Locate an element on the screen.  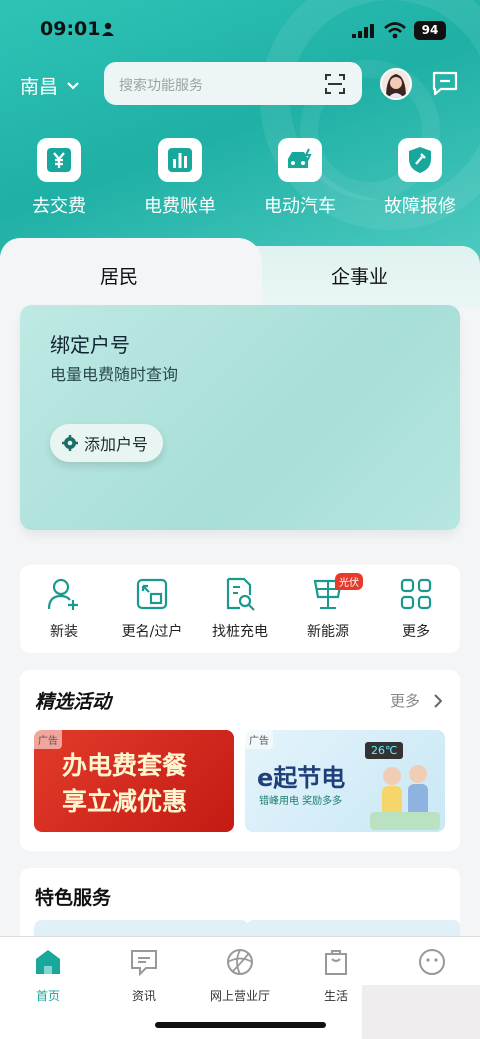
status-time: 09:01 is located at coordinates (70, 29).